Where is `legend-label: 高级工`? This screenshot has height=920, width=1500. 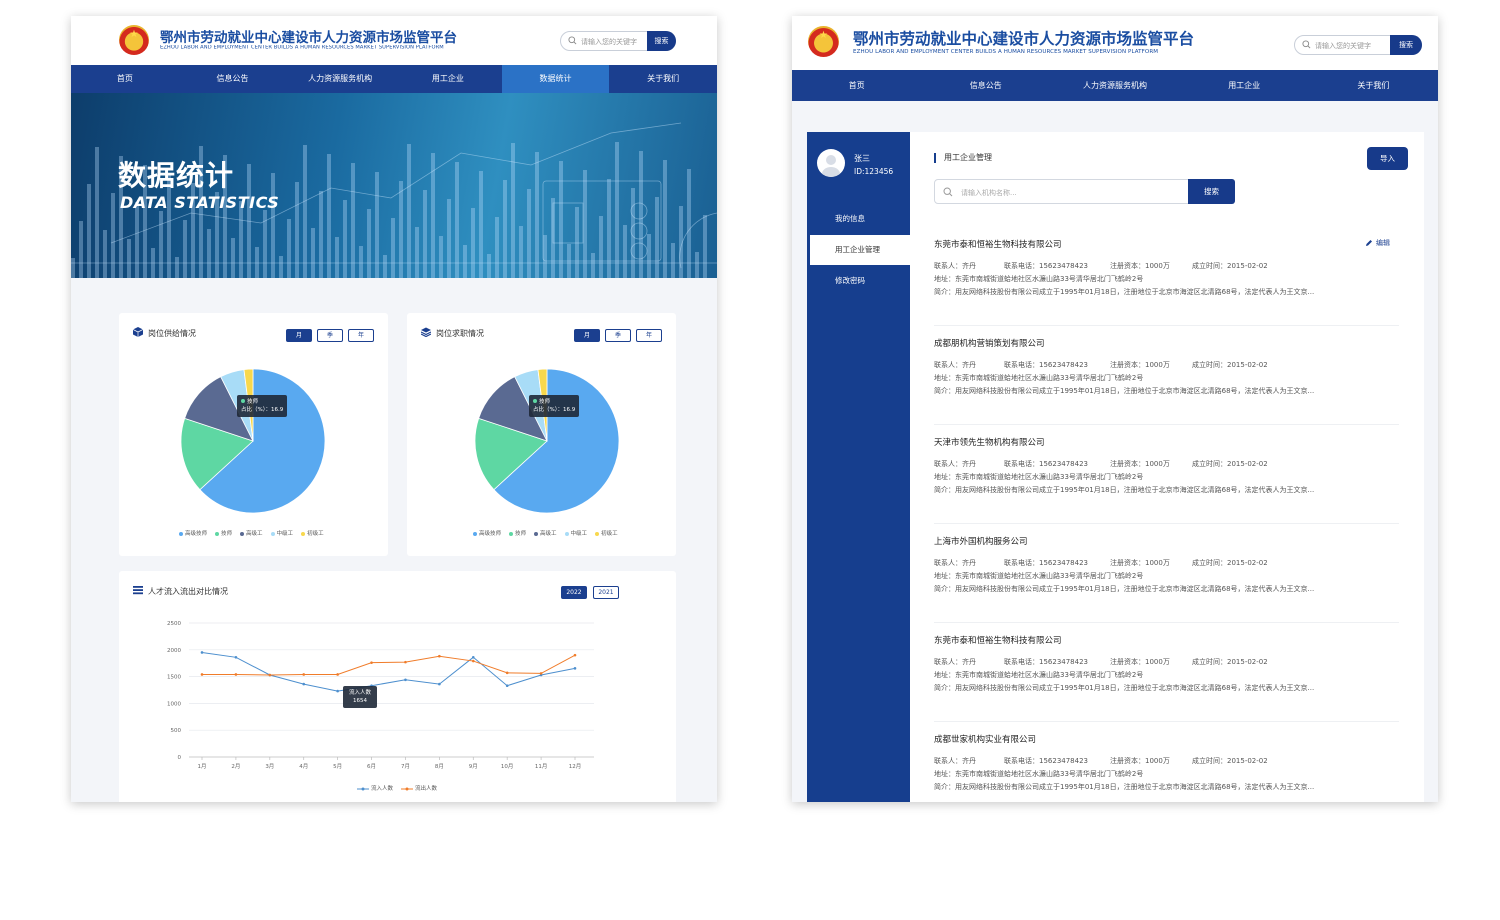 legend-label: 高级工 is located at coordinates (254, 534).